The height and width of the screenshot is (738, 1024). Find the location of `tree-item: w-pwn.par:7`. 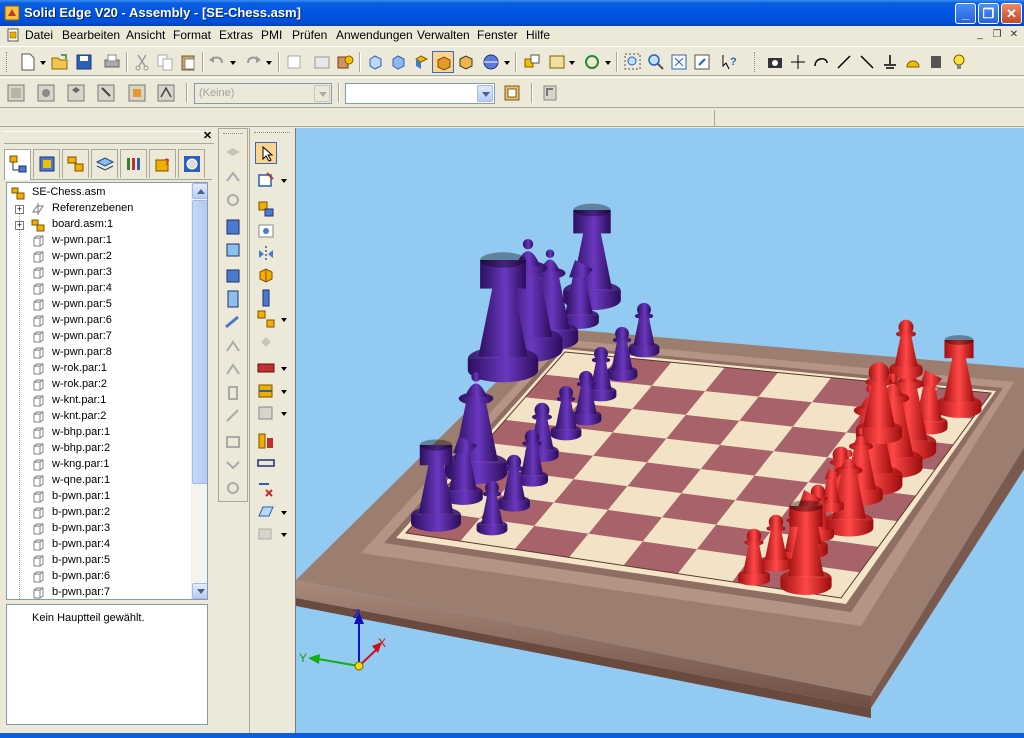

tree-item: w-pwn.par:7 is located at coordinates (100, 337).